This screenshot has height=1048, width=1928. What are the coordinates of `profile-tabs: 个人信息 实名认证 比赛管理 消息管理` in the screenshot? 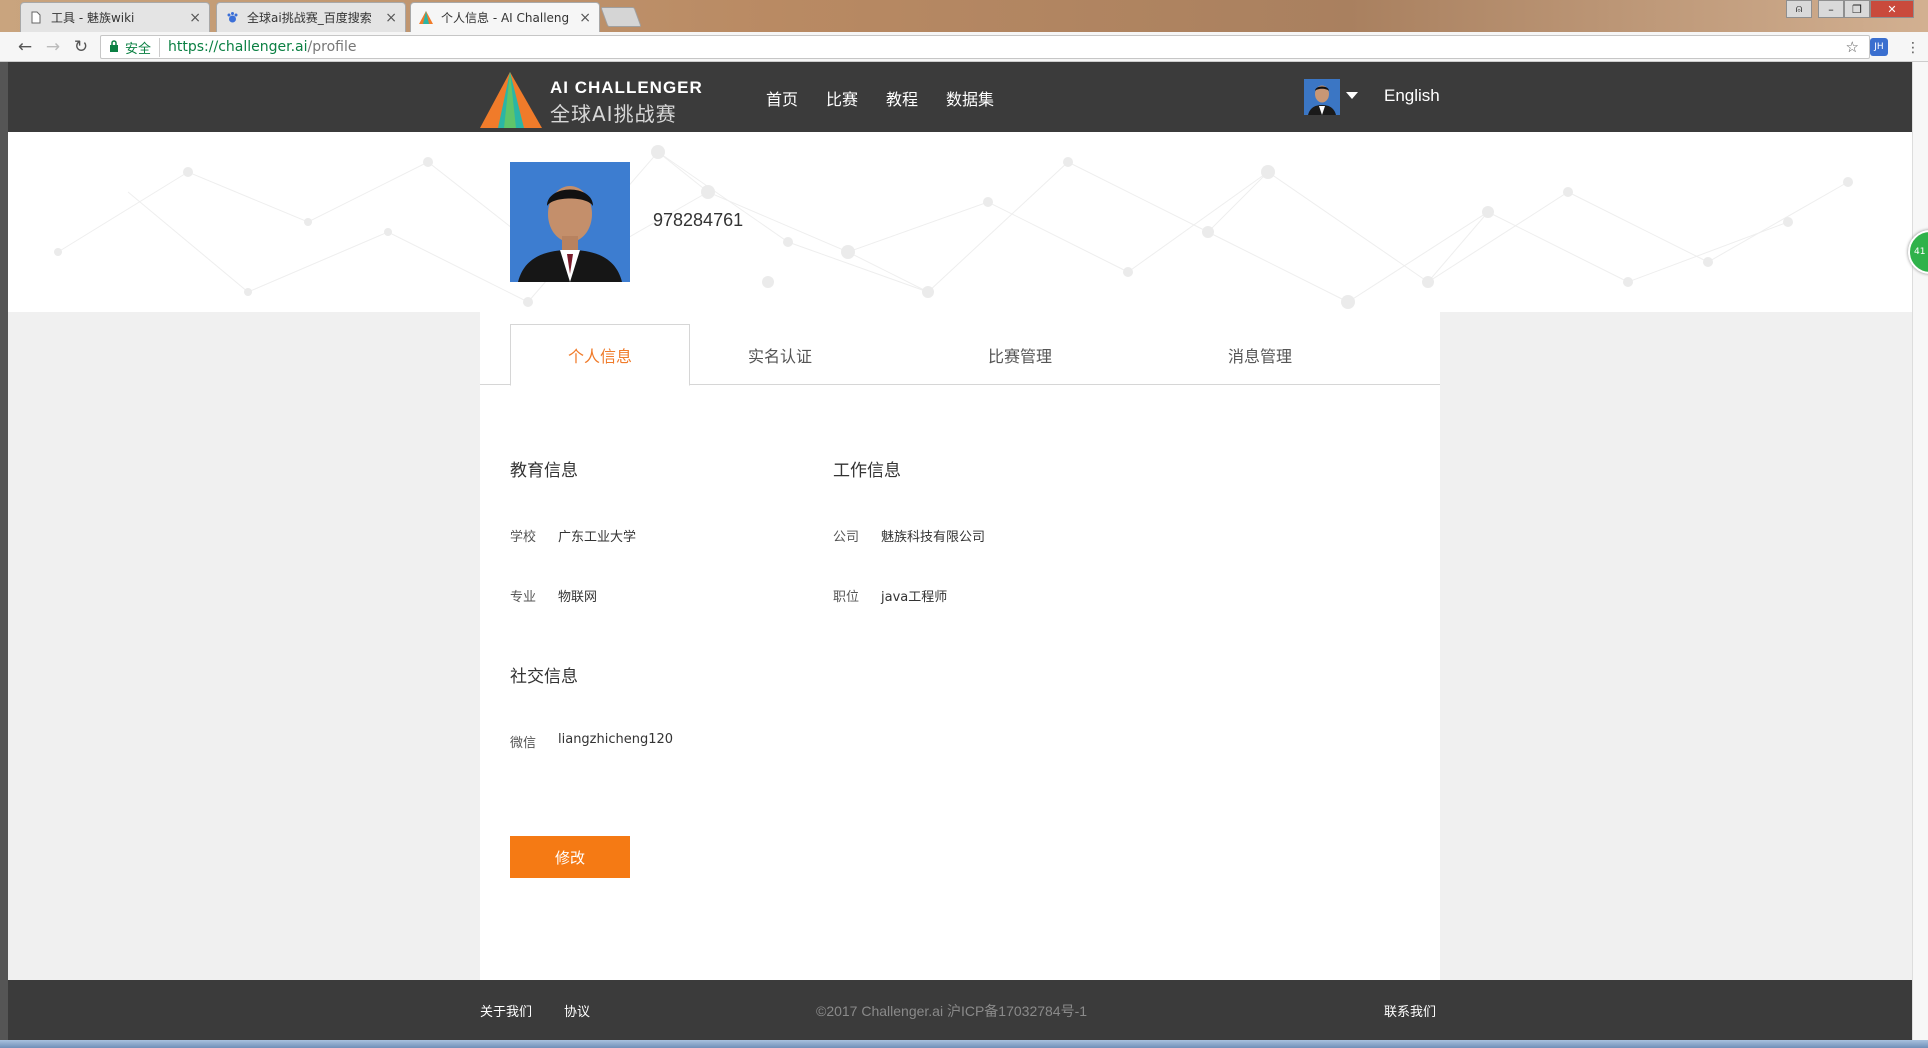 It's located at (960, 355).